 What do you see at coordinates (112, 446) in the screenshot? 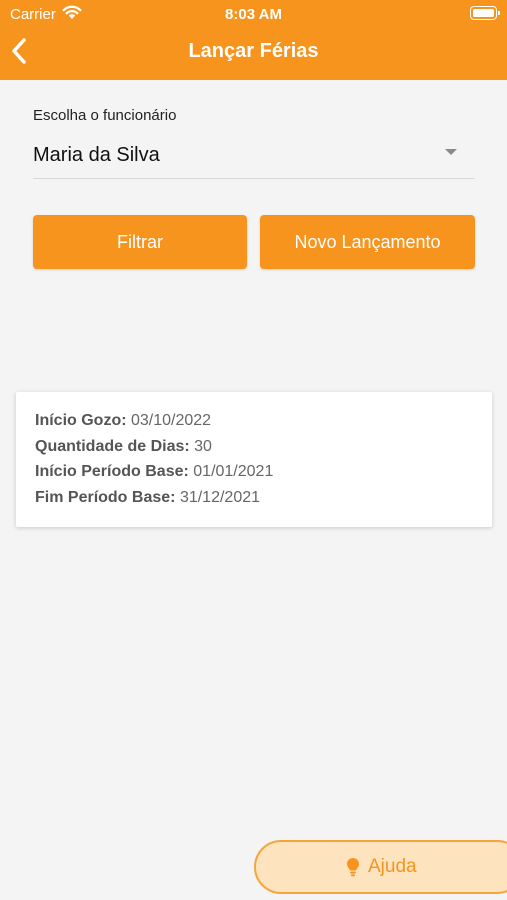
I see `quantidade-label: Quantidade de Dias:` at bounding box center [112, 446].